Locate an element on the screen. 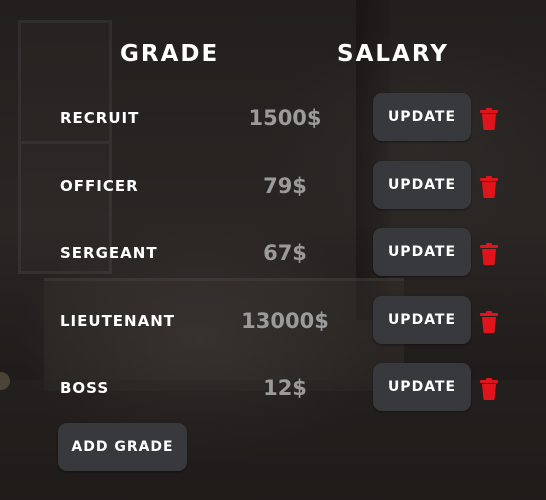 This screenshot has width=546, height=500. grade-salary: 79$ is located at coordinates (285, 186).